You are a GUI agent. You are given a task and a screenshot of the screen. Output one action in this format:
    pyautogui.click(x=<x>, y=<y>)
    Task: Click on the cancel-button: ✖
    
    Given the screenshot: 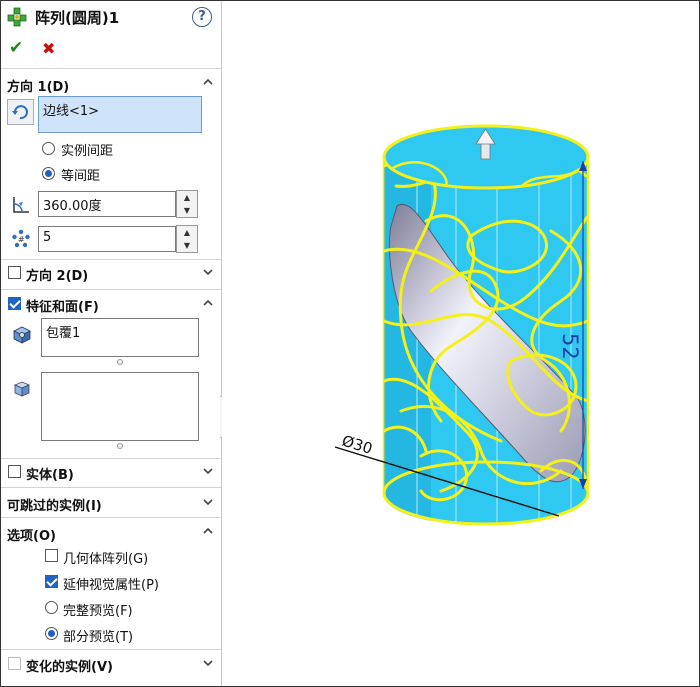 What is the action you would take?
    pyautogui.click(x=48, y=48)
    